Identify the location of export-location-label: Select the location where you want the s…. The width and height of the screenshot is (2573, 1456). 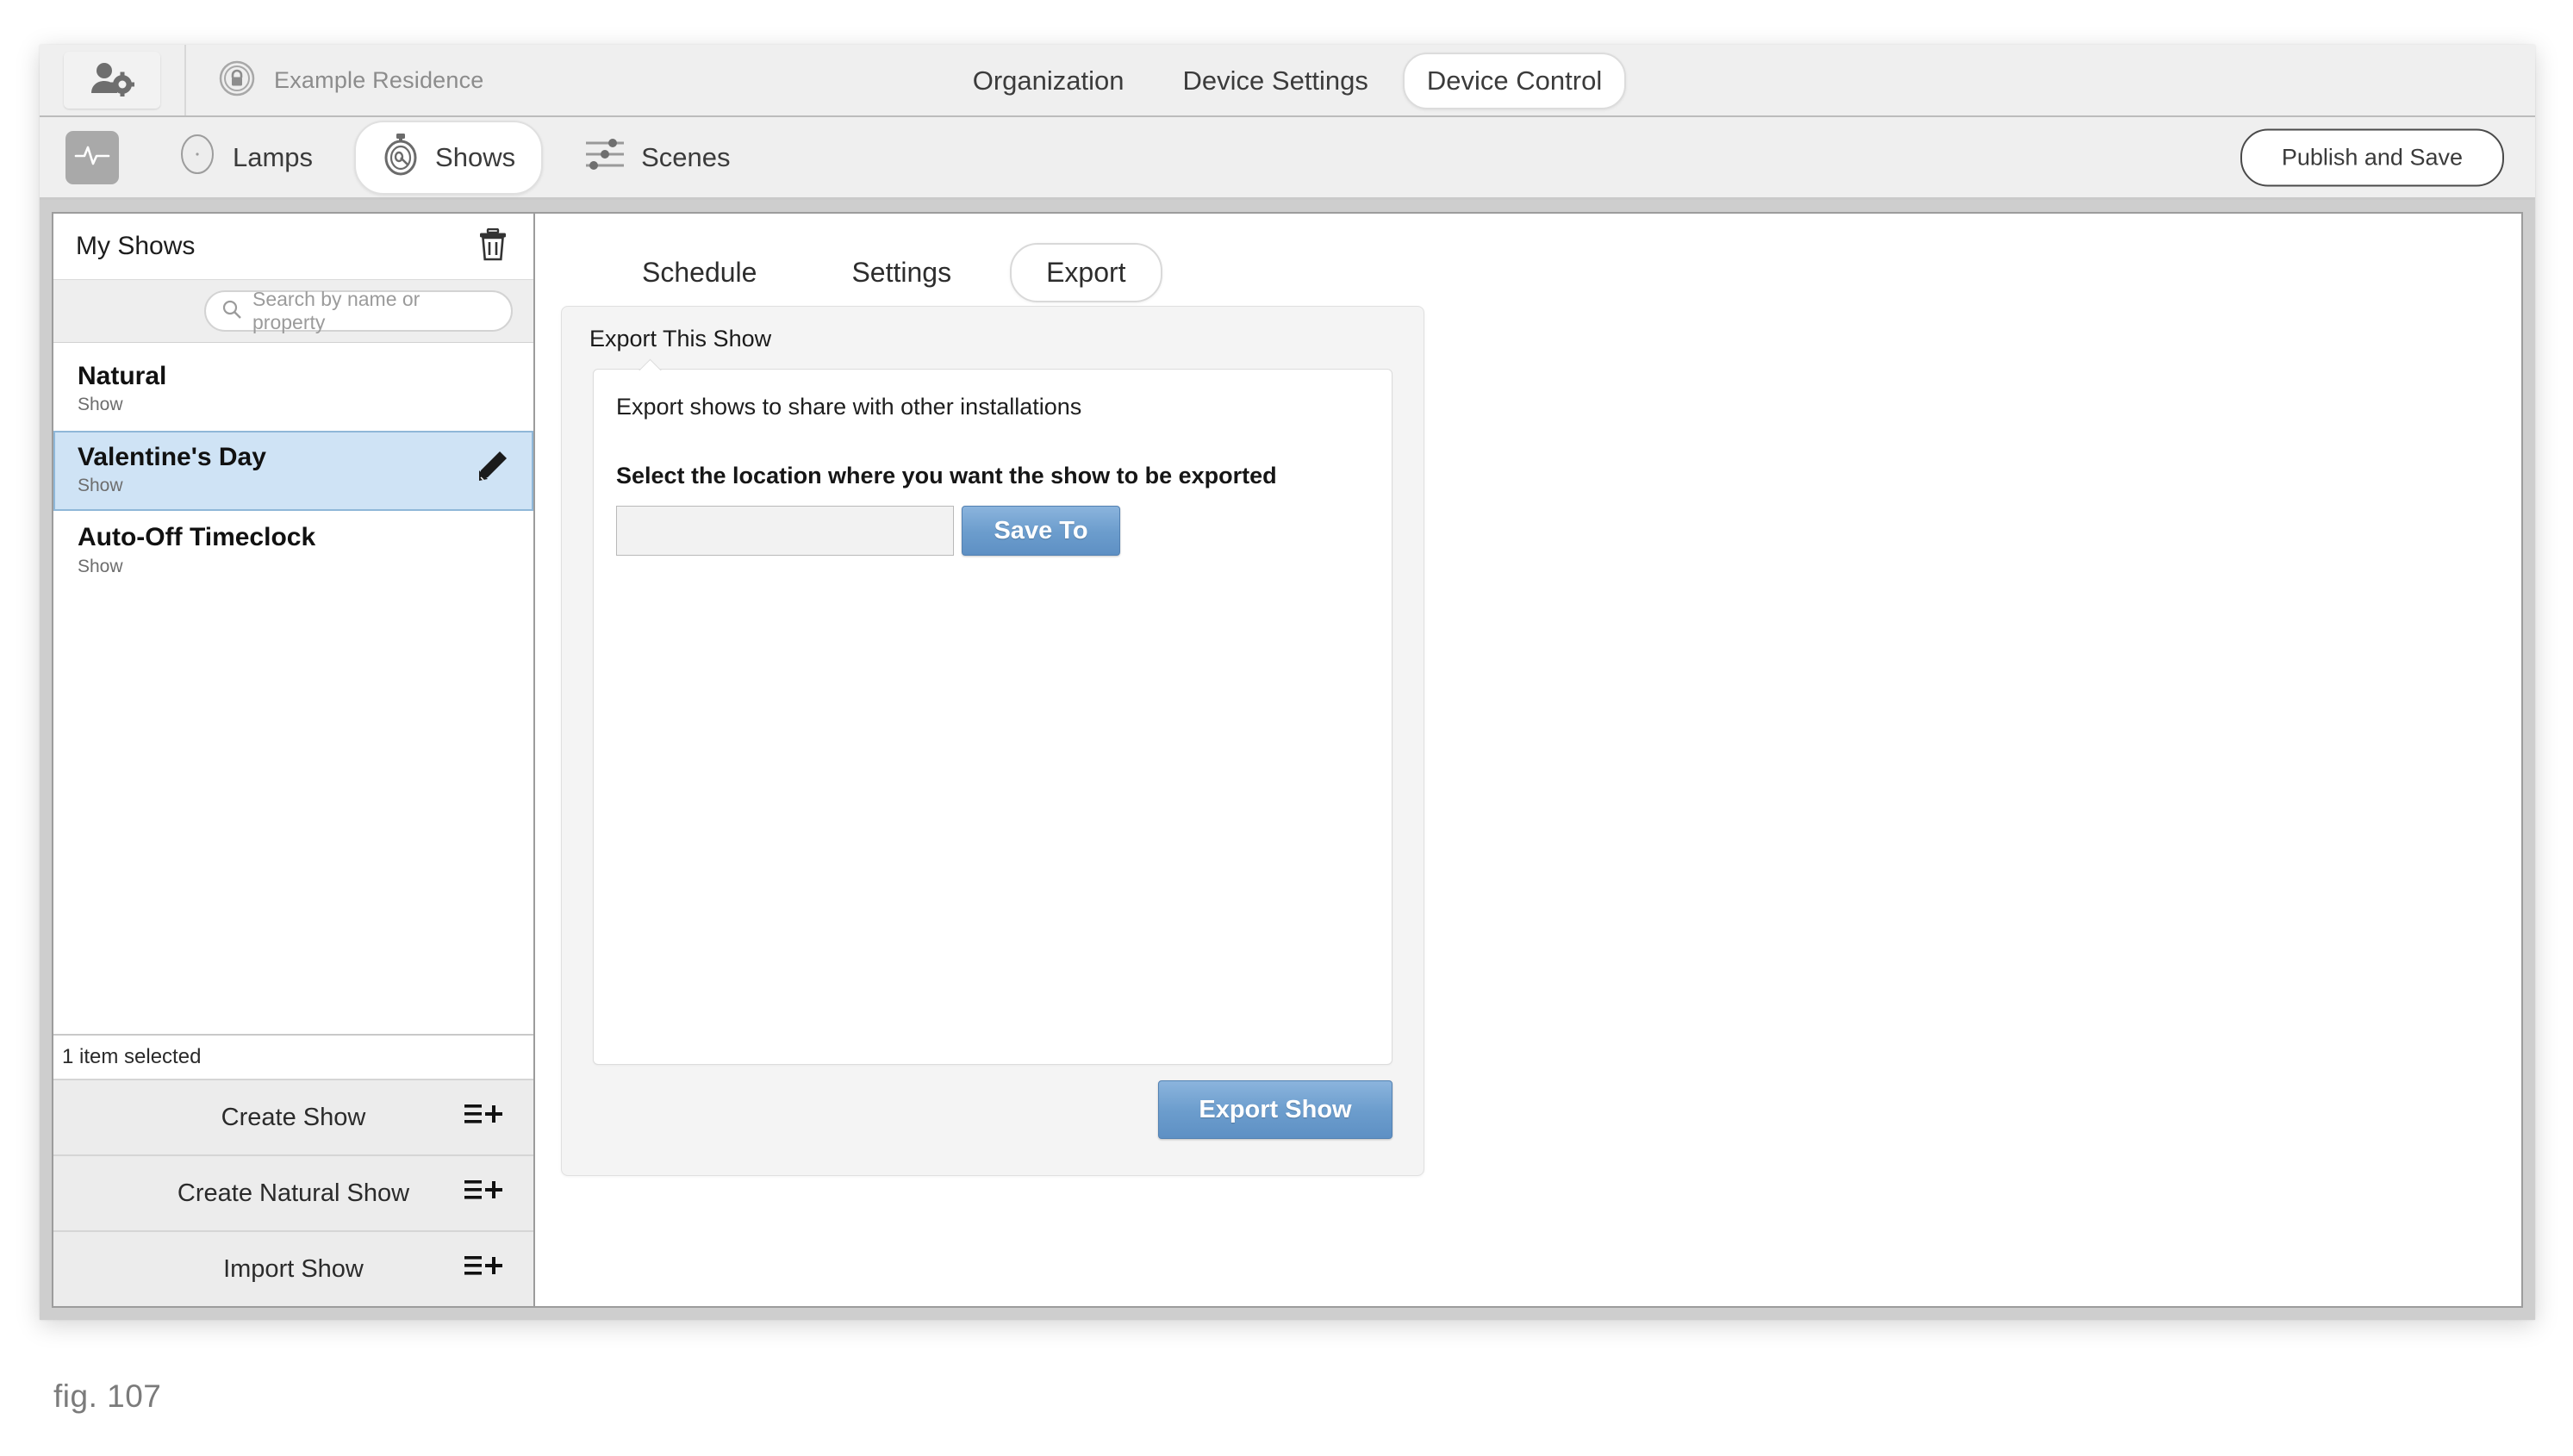
(946, 476).